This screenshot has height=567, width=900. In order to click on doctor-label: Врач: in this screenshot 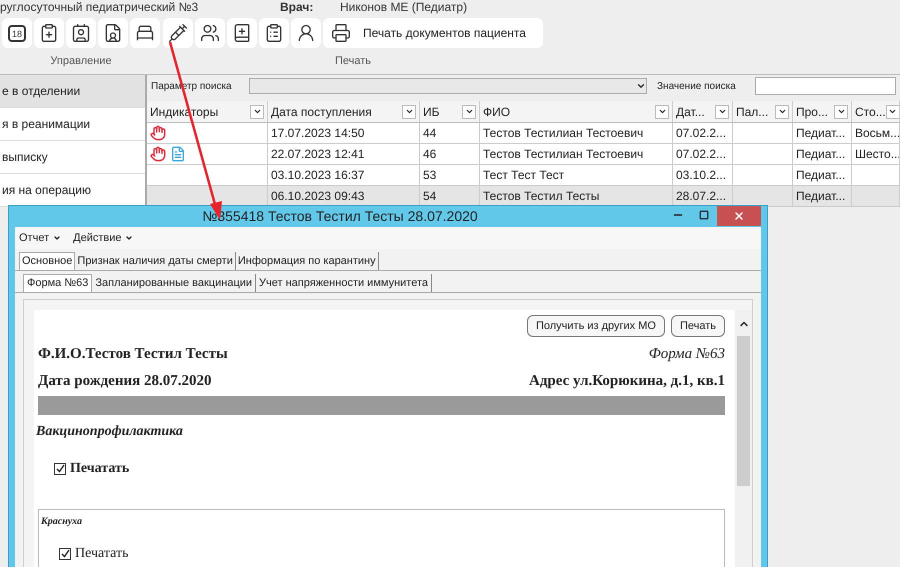, I will do `click(297, 7)`.